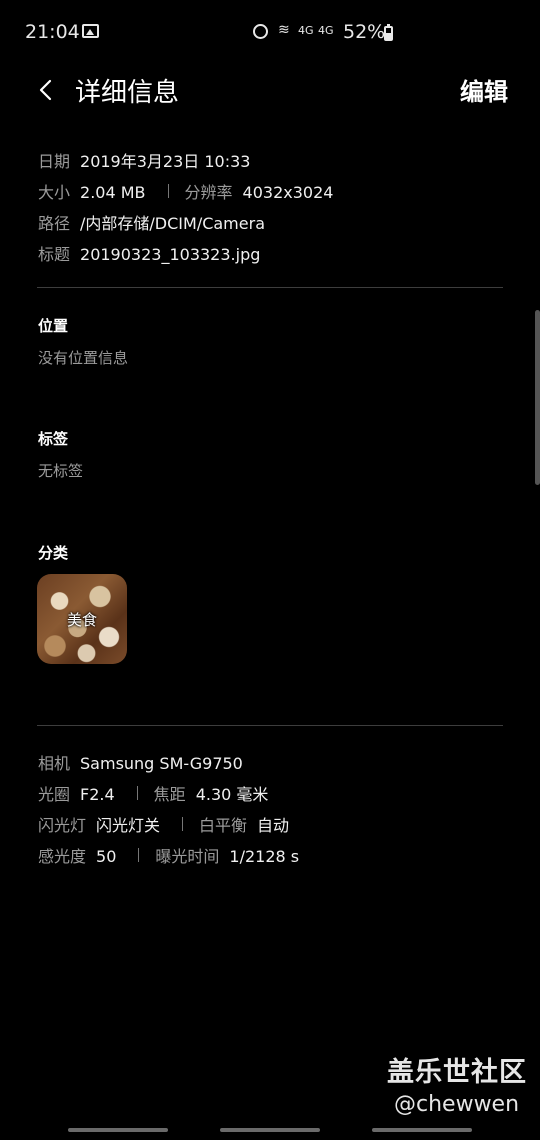 The height and width of the screenshot is (1140, 540). What do you see at coordinates (165, 161) in the screenshot?
I see `date-value: 2019年3月23日 10:33` at bounding box center [165, 161].